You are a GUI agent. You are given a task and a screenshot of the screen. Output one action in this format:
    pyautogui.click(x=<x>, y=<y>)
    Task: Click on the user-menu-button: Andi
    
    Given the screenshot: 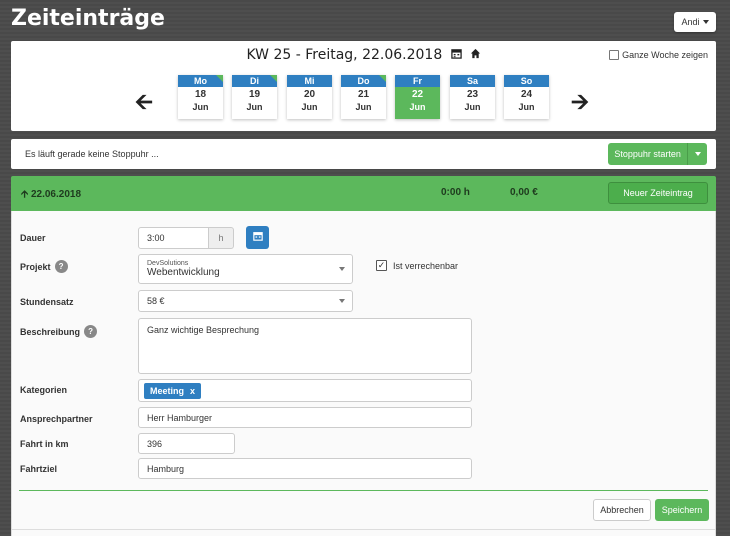 What is the action you would take?
    pyautogui.click(x=695, y=22)
    